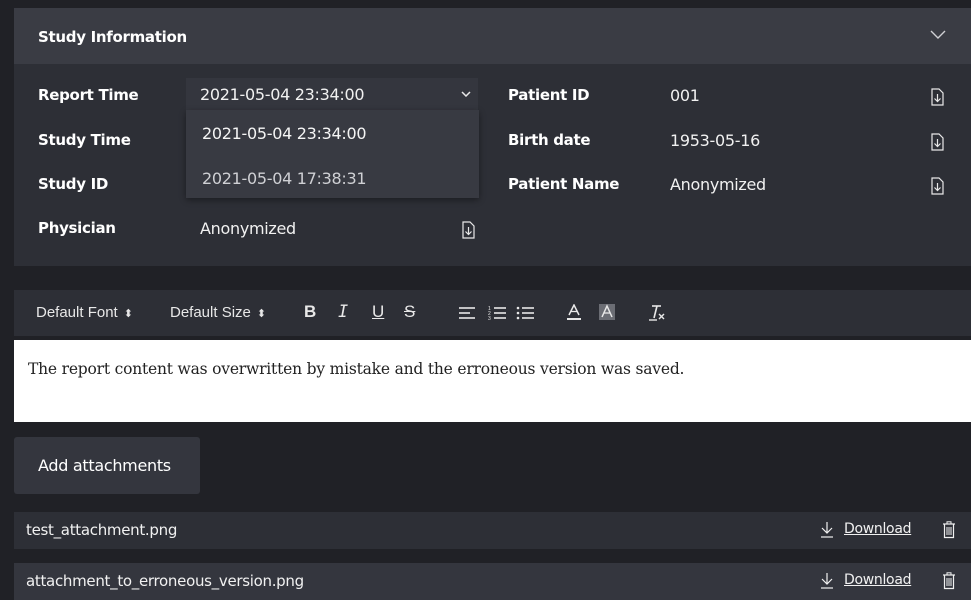 This screenshot has width=971, height=600. Describe the element at coordinates (489, 318) in the screenshot. I see `svg-text: 3` at that location.